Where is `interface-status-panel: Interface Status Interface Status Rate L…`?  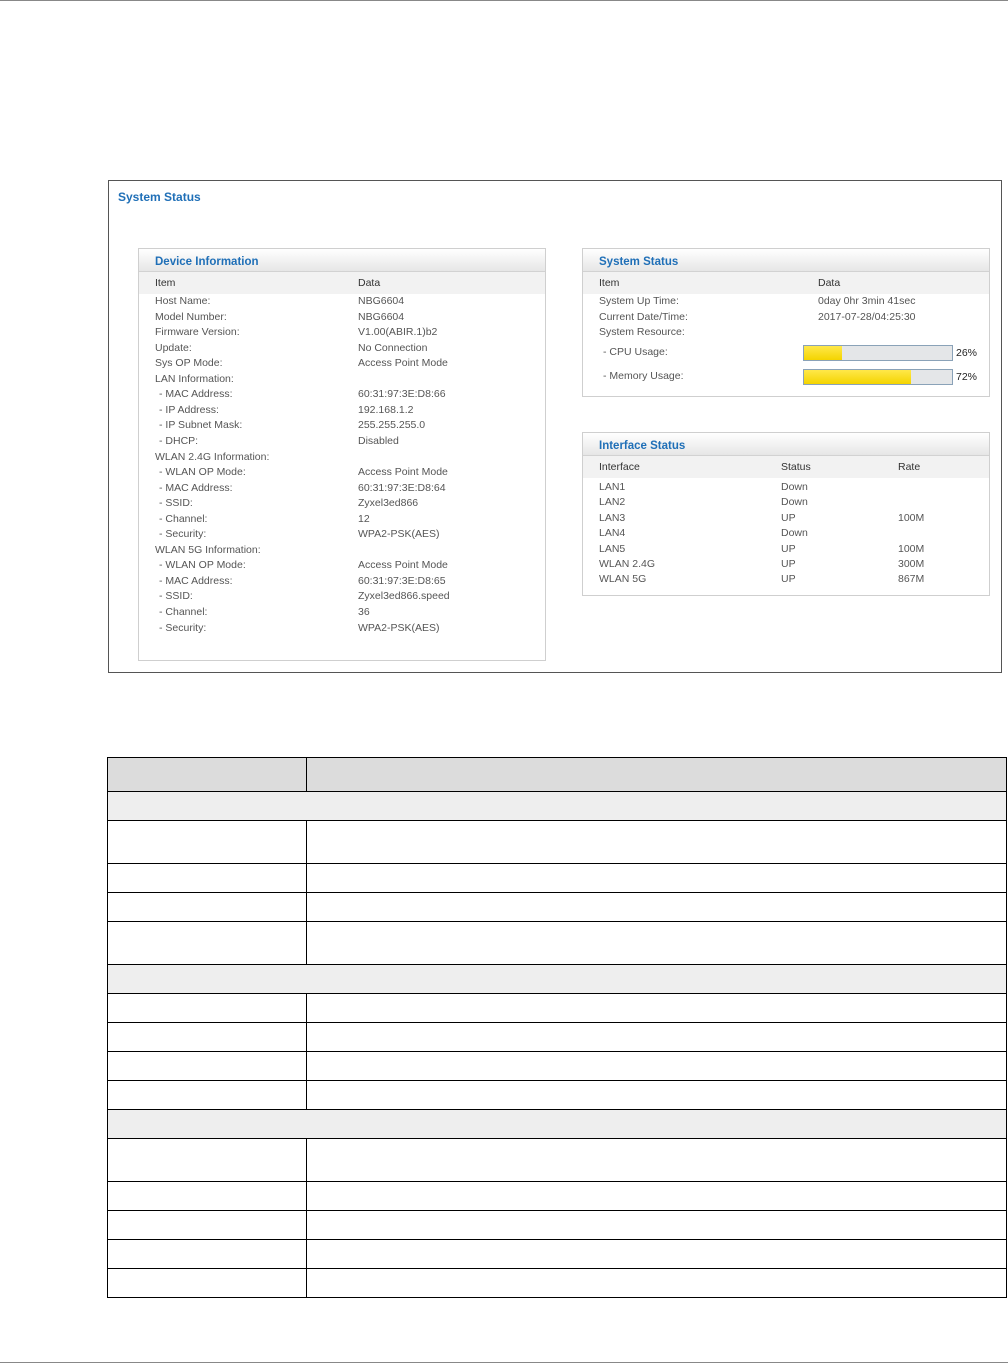 interface-status-panel: Interface Status Interface Status Rate L… is located at coordinates (786, 514).